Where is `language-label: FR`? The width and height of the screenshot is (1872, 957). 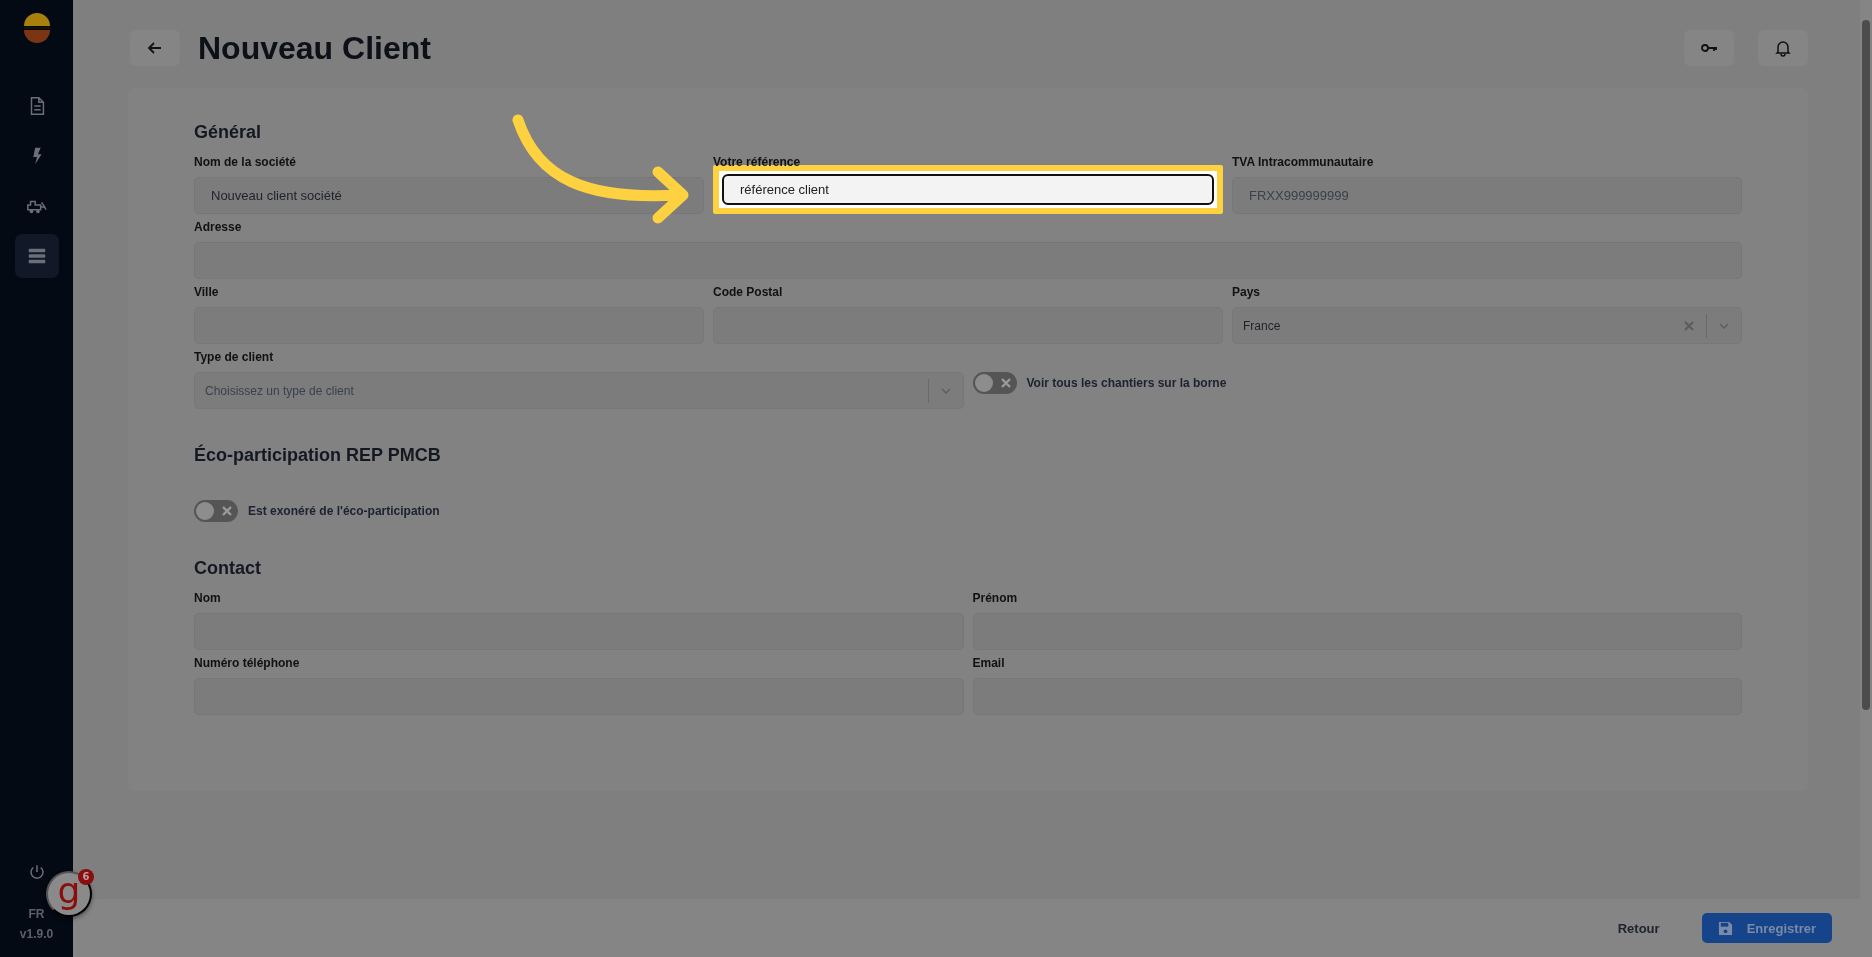 language-label: FR is located at coordinates (36, 914).